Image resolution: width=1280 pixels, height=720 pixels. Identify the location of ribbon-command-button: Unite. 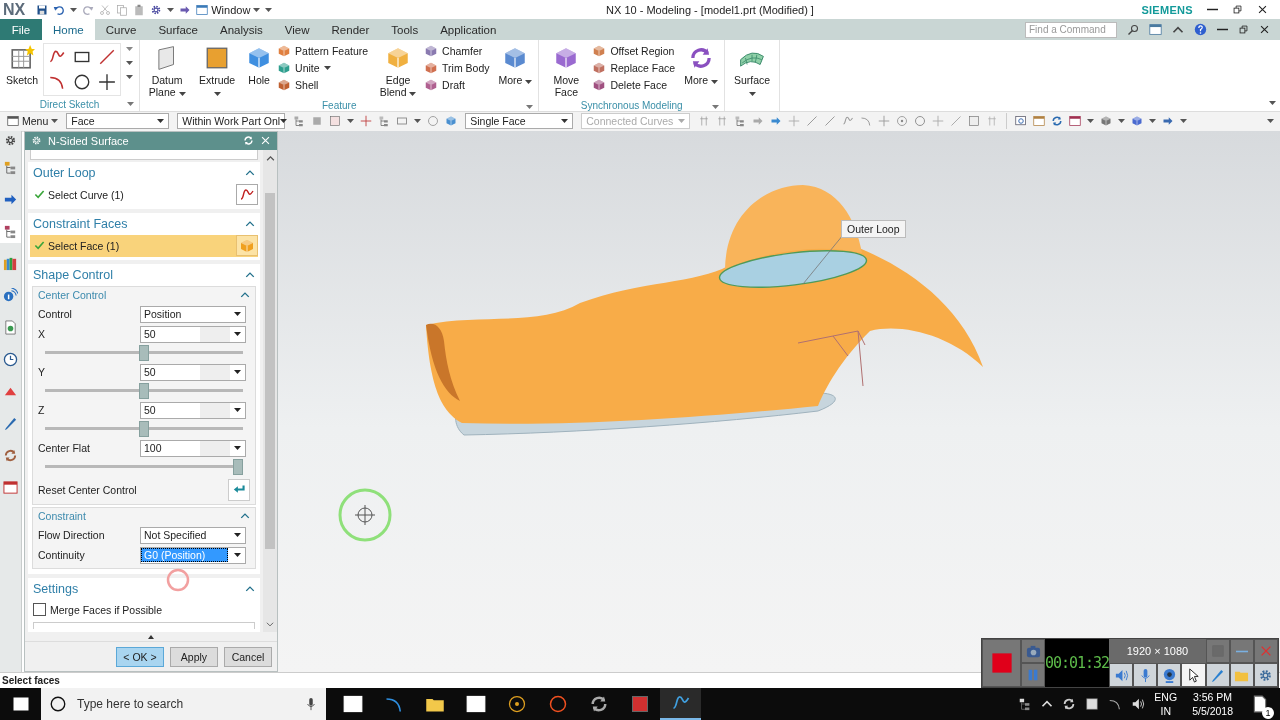
(325, 67).